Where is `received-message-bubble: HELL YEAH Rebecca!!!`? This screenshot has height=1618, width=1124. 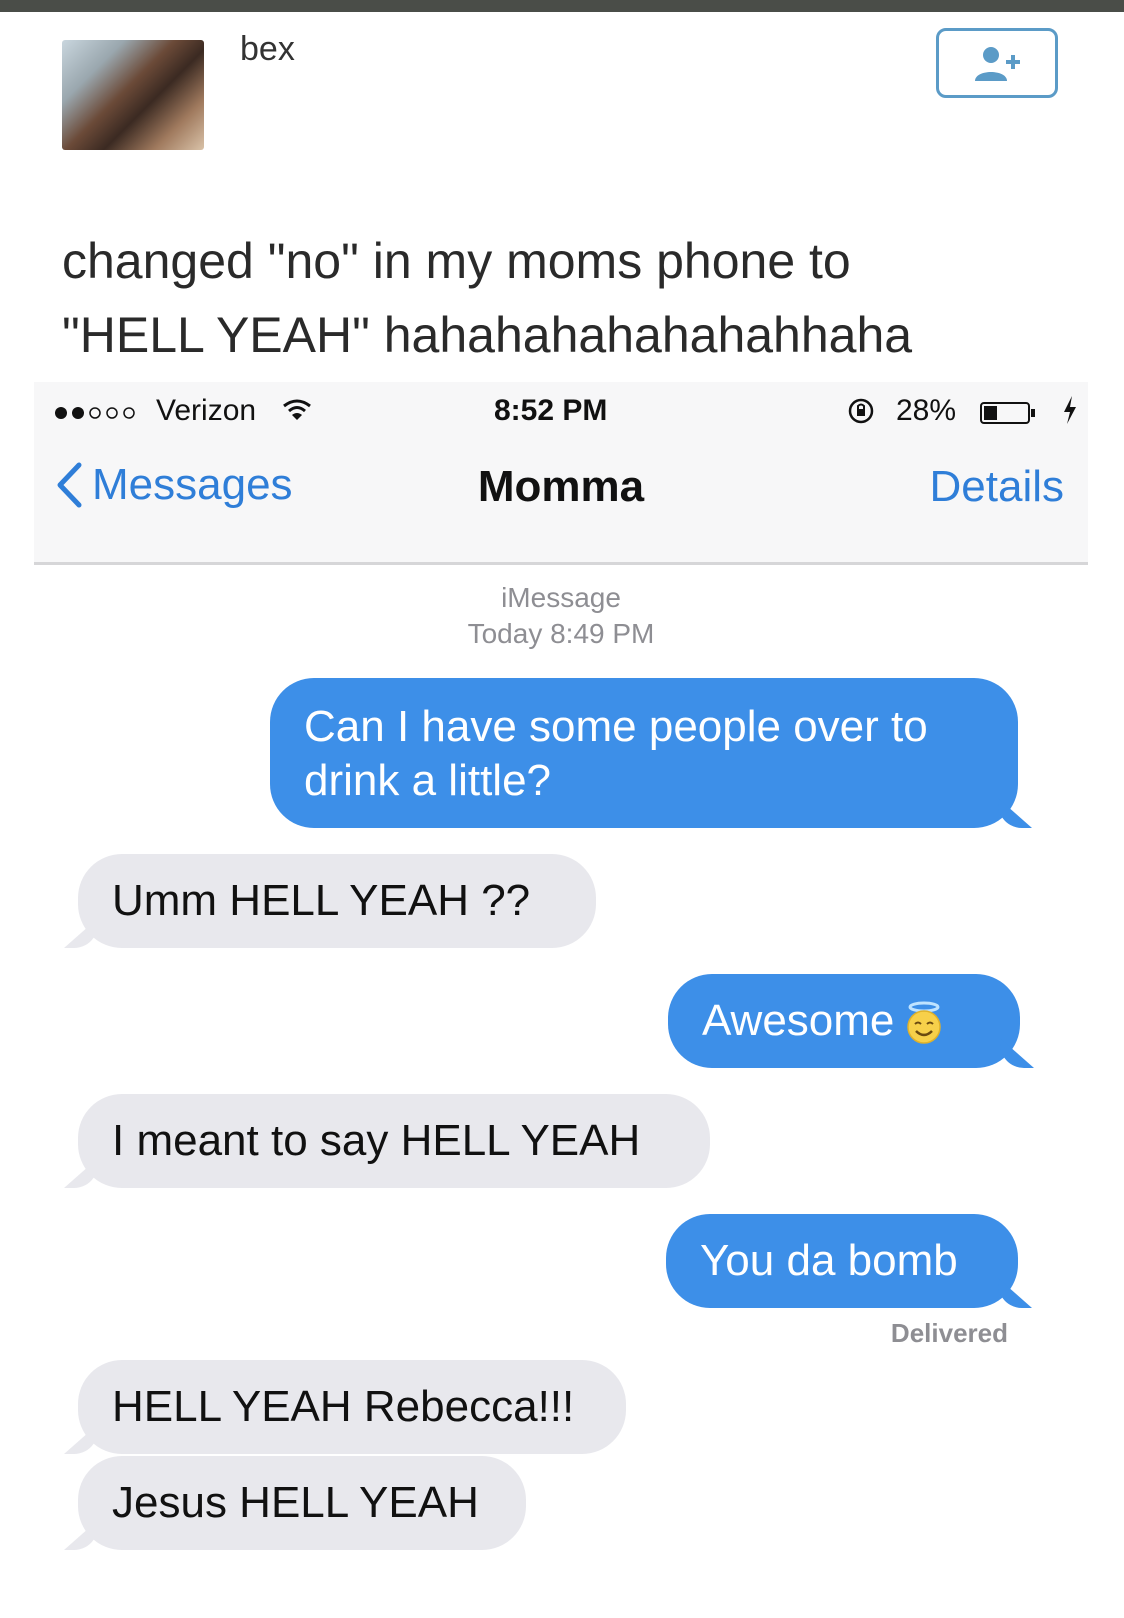
received-message-bubble: HELL YEAH Rebecca!!! is located at coordinates (352, 1407).